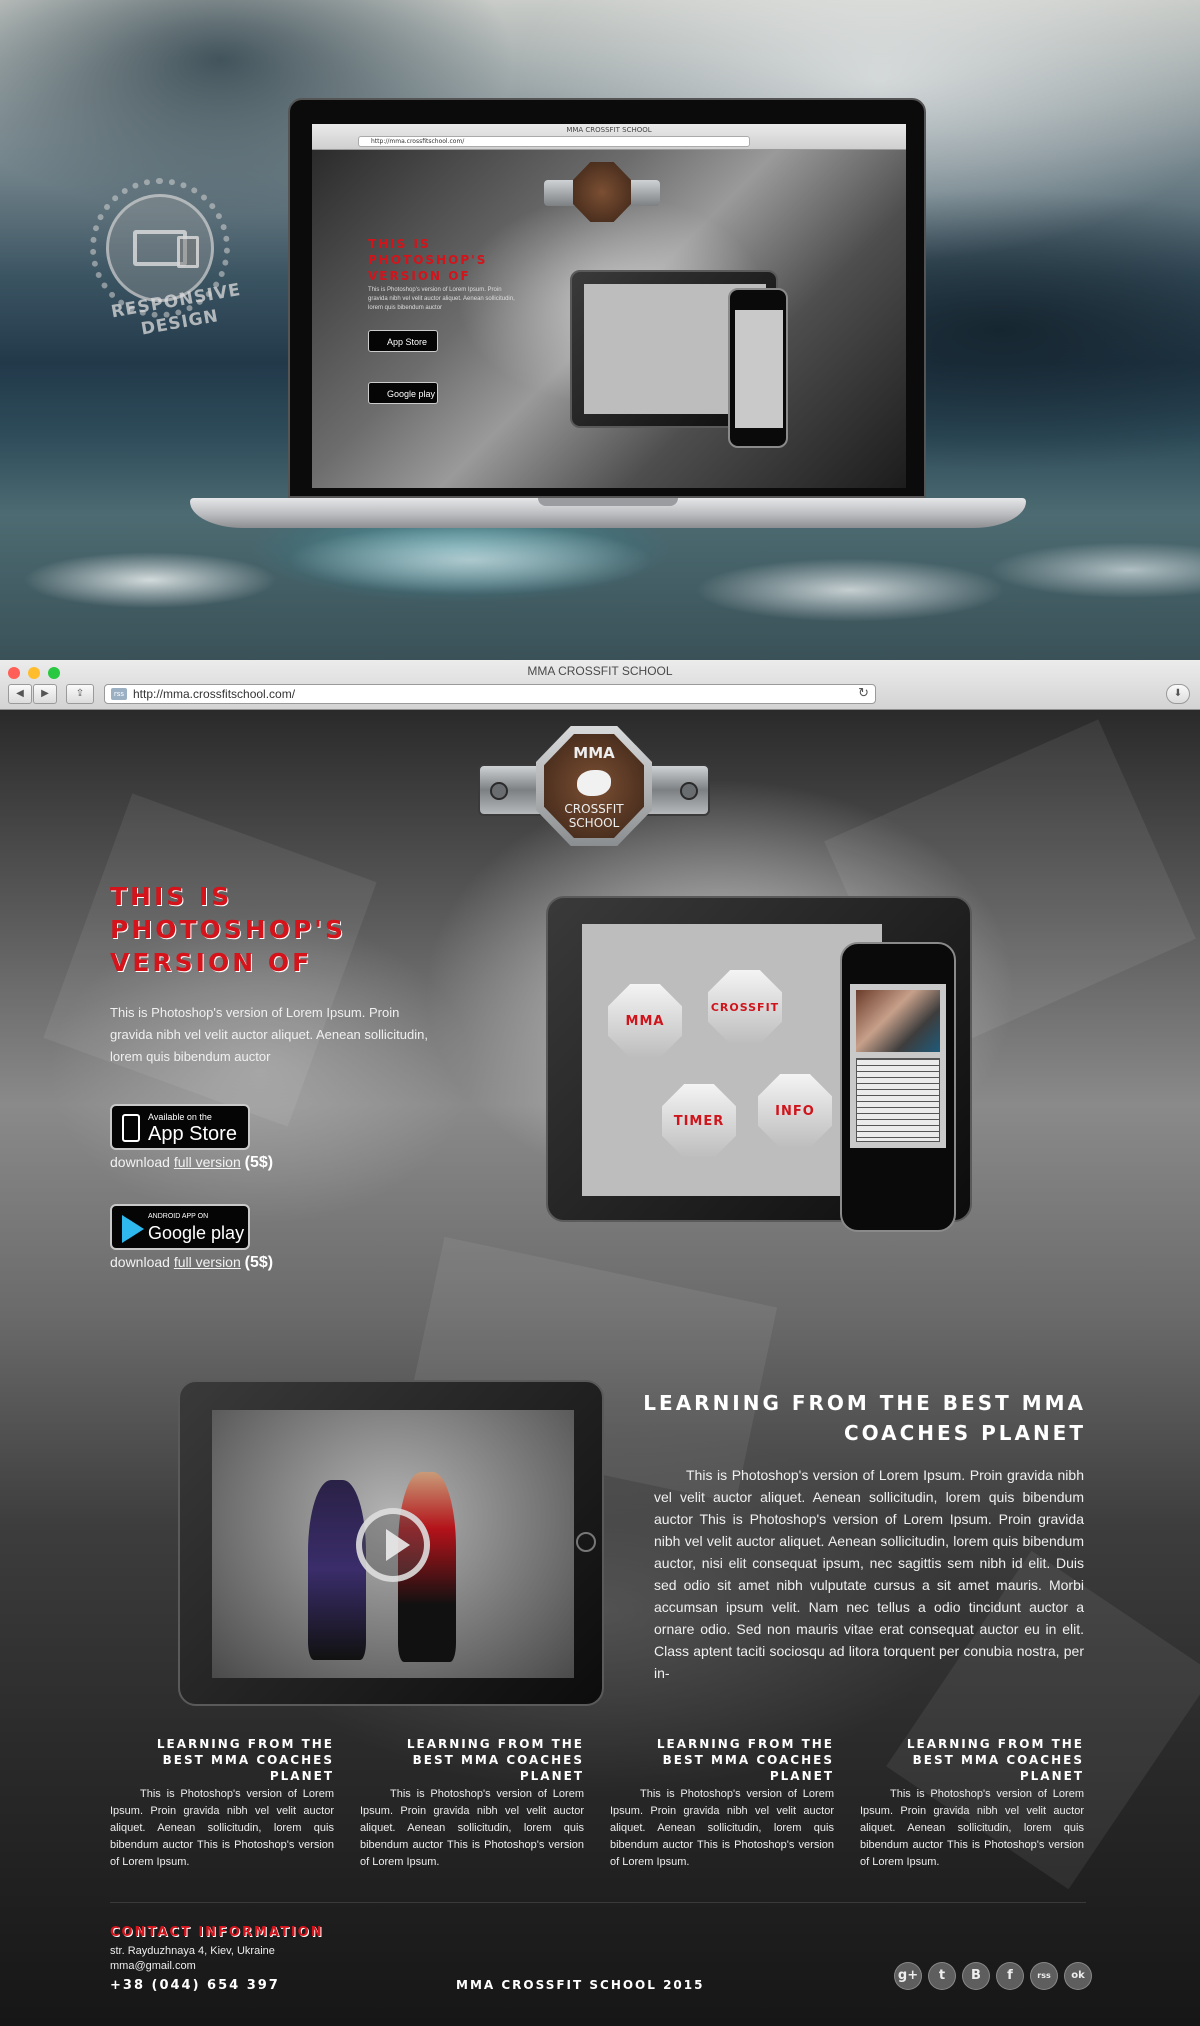 This screenshot has height=2026, width=1200. I want to click on back-icon: ◀, so click(20, 693).